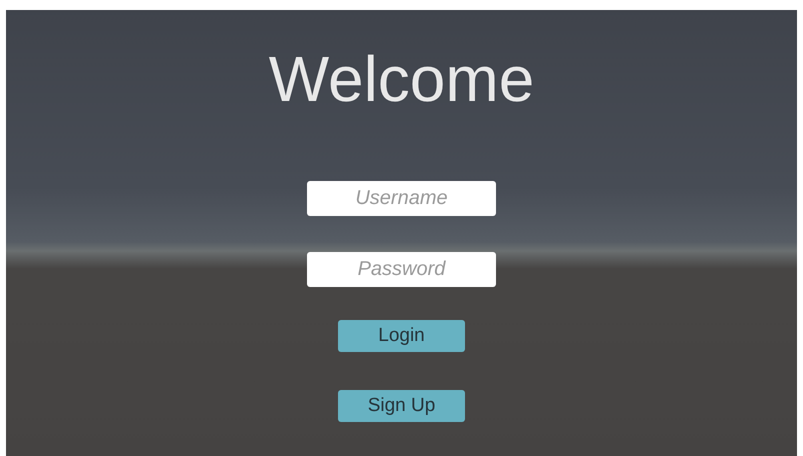 This screenshot has height=456, width=803. What do you see at coordinates (401, 198) in the screenshot?
I see `username-field: Username` at bounding box center [401, 198].